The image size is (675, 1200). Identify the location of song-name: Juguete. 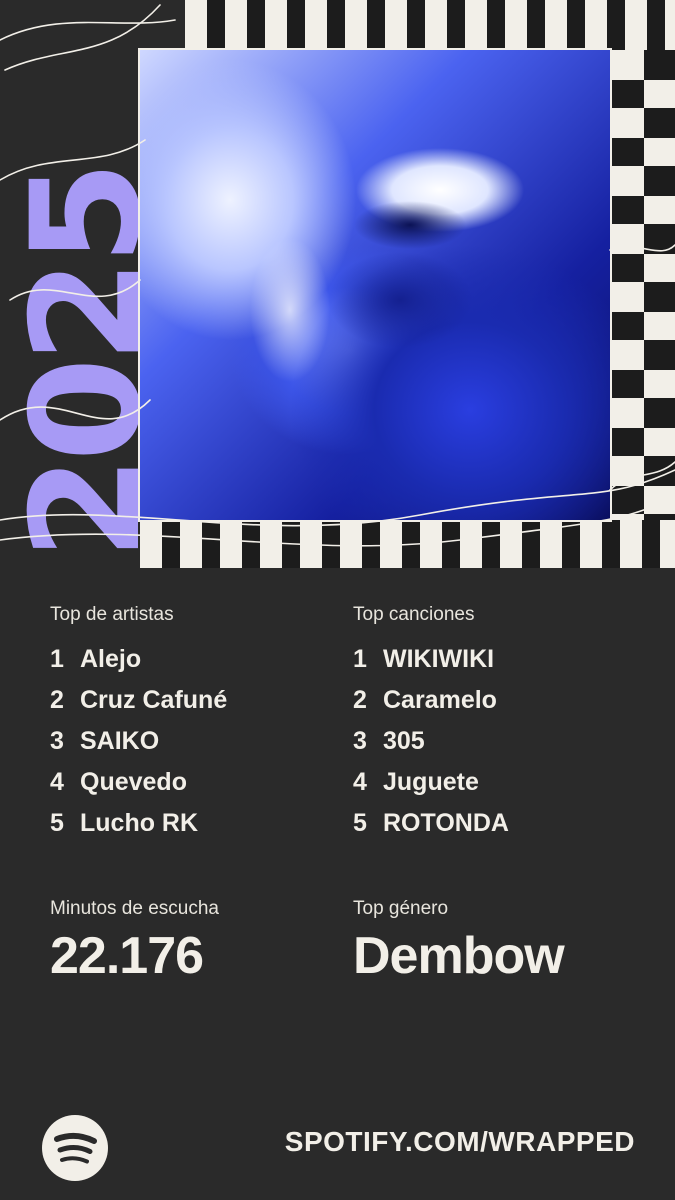
(431, 782).